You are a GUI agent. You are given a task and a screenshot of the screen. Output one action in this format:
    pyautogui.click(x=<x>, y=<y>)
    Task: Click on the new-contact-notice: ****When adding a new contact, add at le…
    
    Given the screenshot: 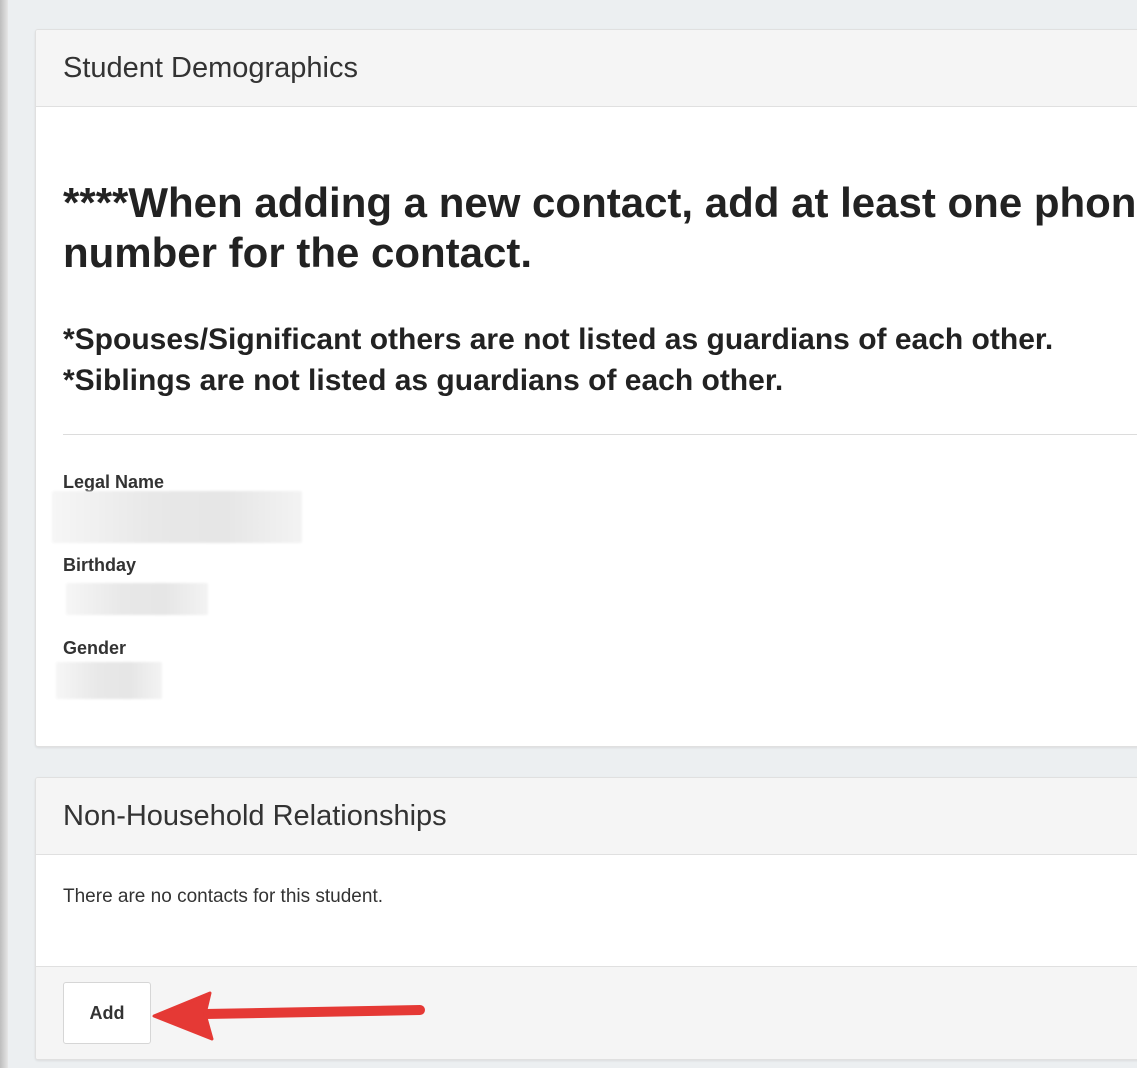 What is the action you would take?
    pyautogui.click(x=600, y=227)
    